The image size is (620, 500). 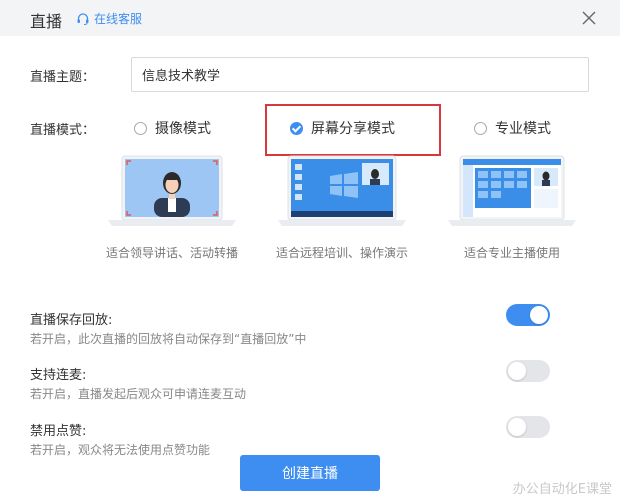 What do you see at coordinates (138, 394) in the screenshot?
I see `mic-link-desc: 若开启，直播发起后观众可申请连麦互动` at bounding box center [138, 394].